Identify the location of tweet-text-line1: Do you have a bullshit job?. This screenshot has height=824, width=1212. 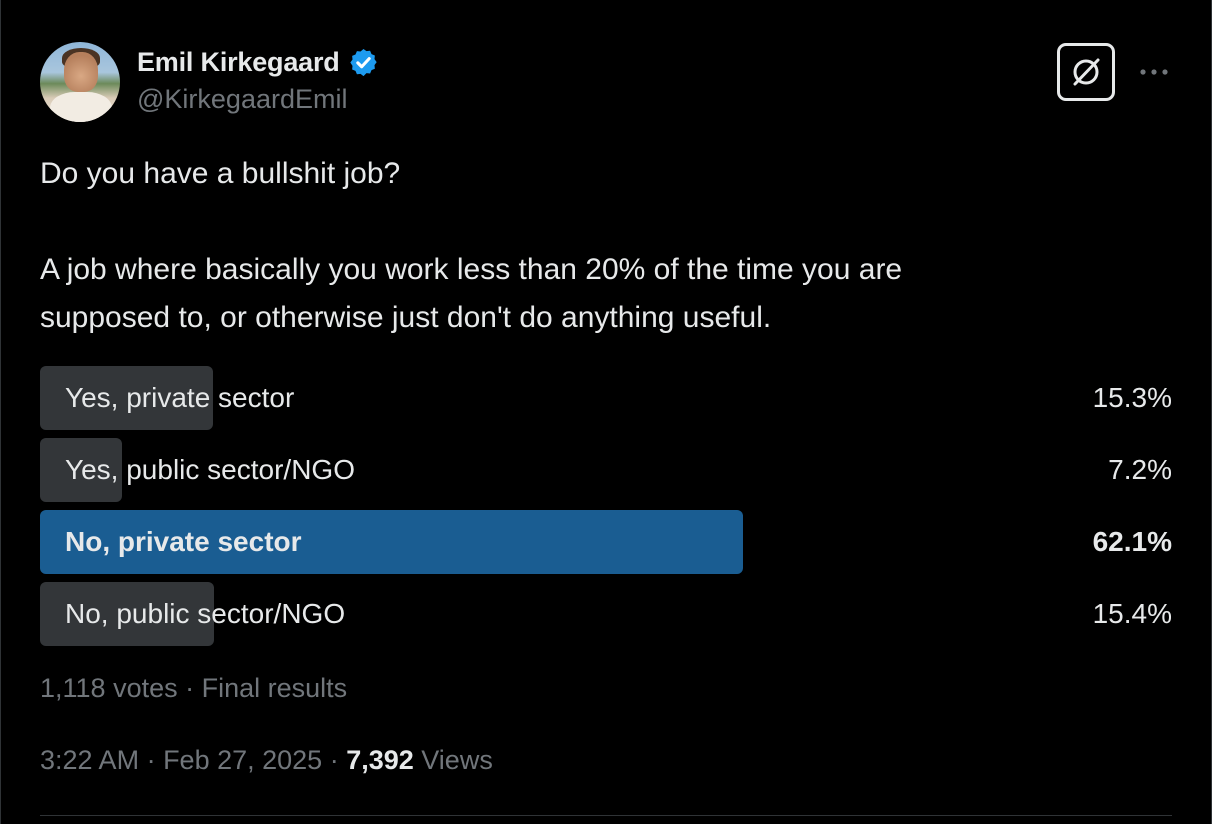
(220, 173).